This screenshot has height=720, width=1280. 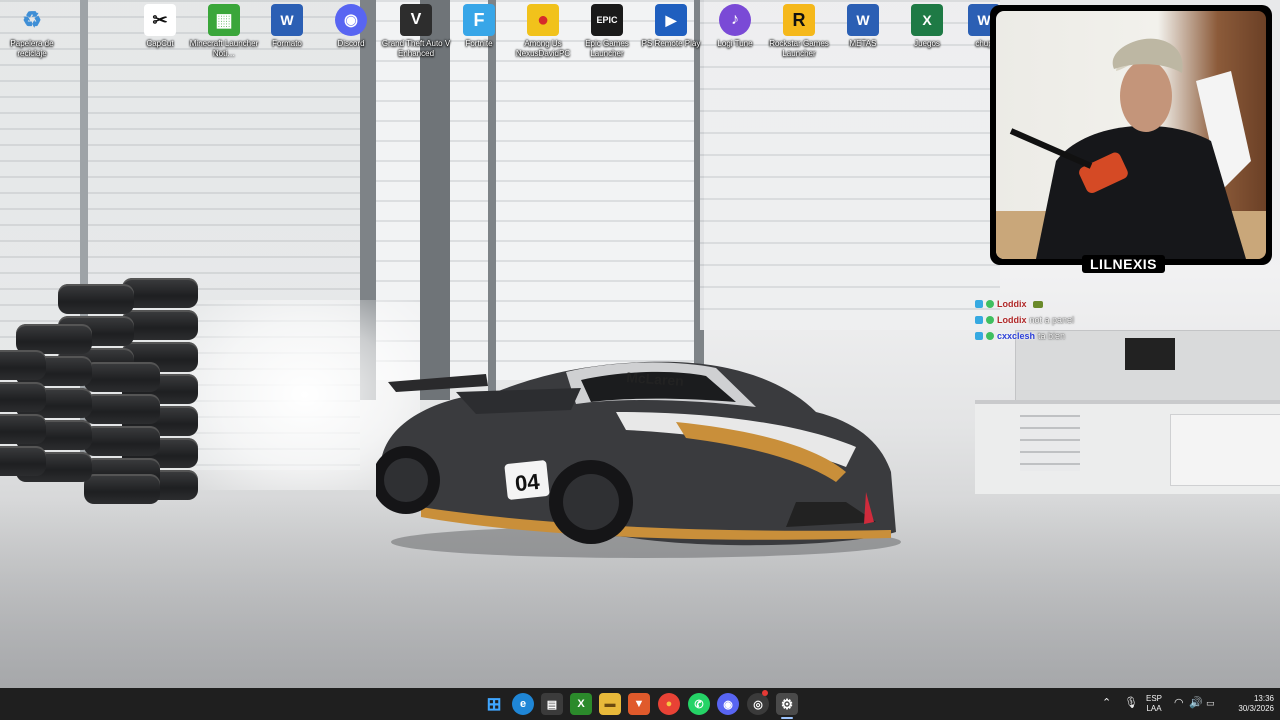 What do you see at coordinates (287, 43) in the screenshot?
I see `desktop-icon-label: Formato` at bounding box center [287, 43].